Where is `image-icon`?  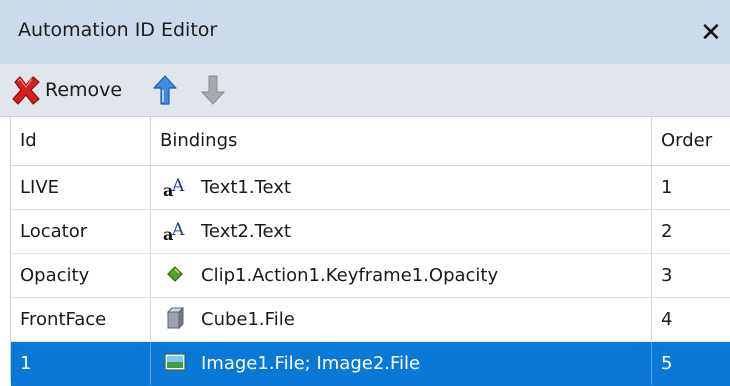 image-icon is located at coordinates (175, 362).